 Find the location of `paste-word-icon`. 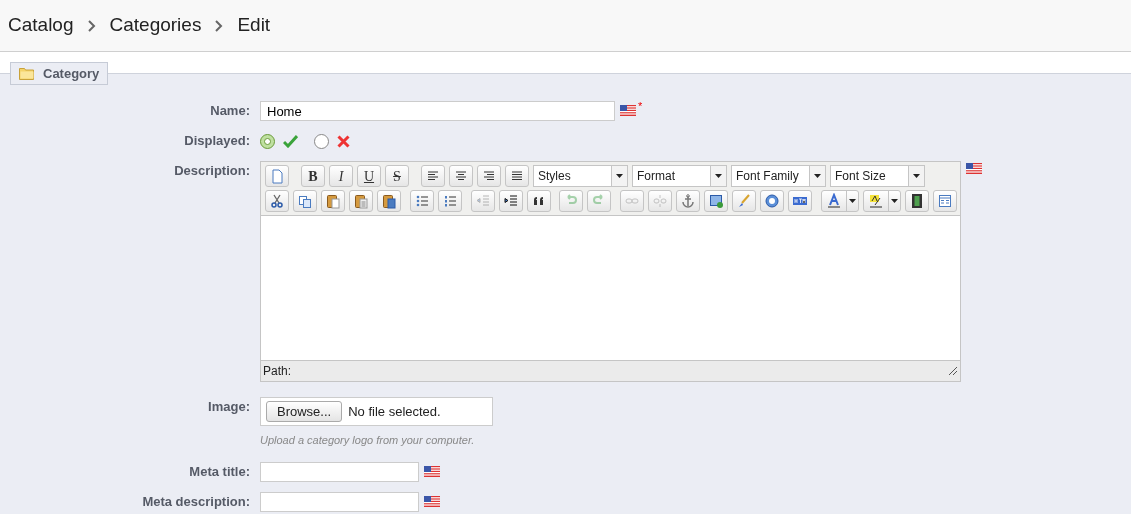

paste-word-icon is located at coordinates (389, 201).